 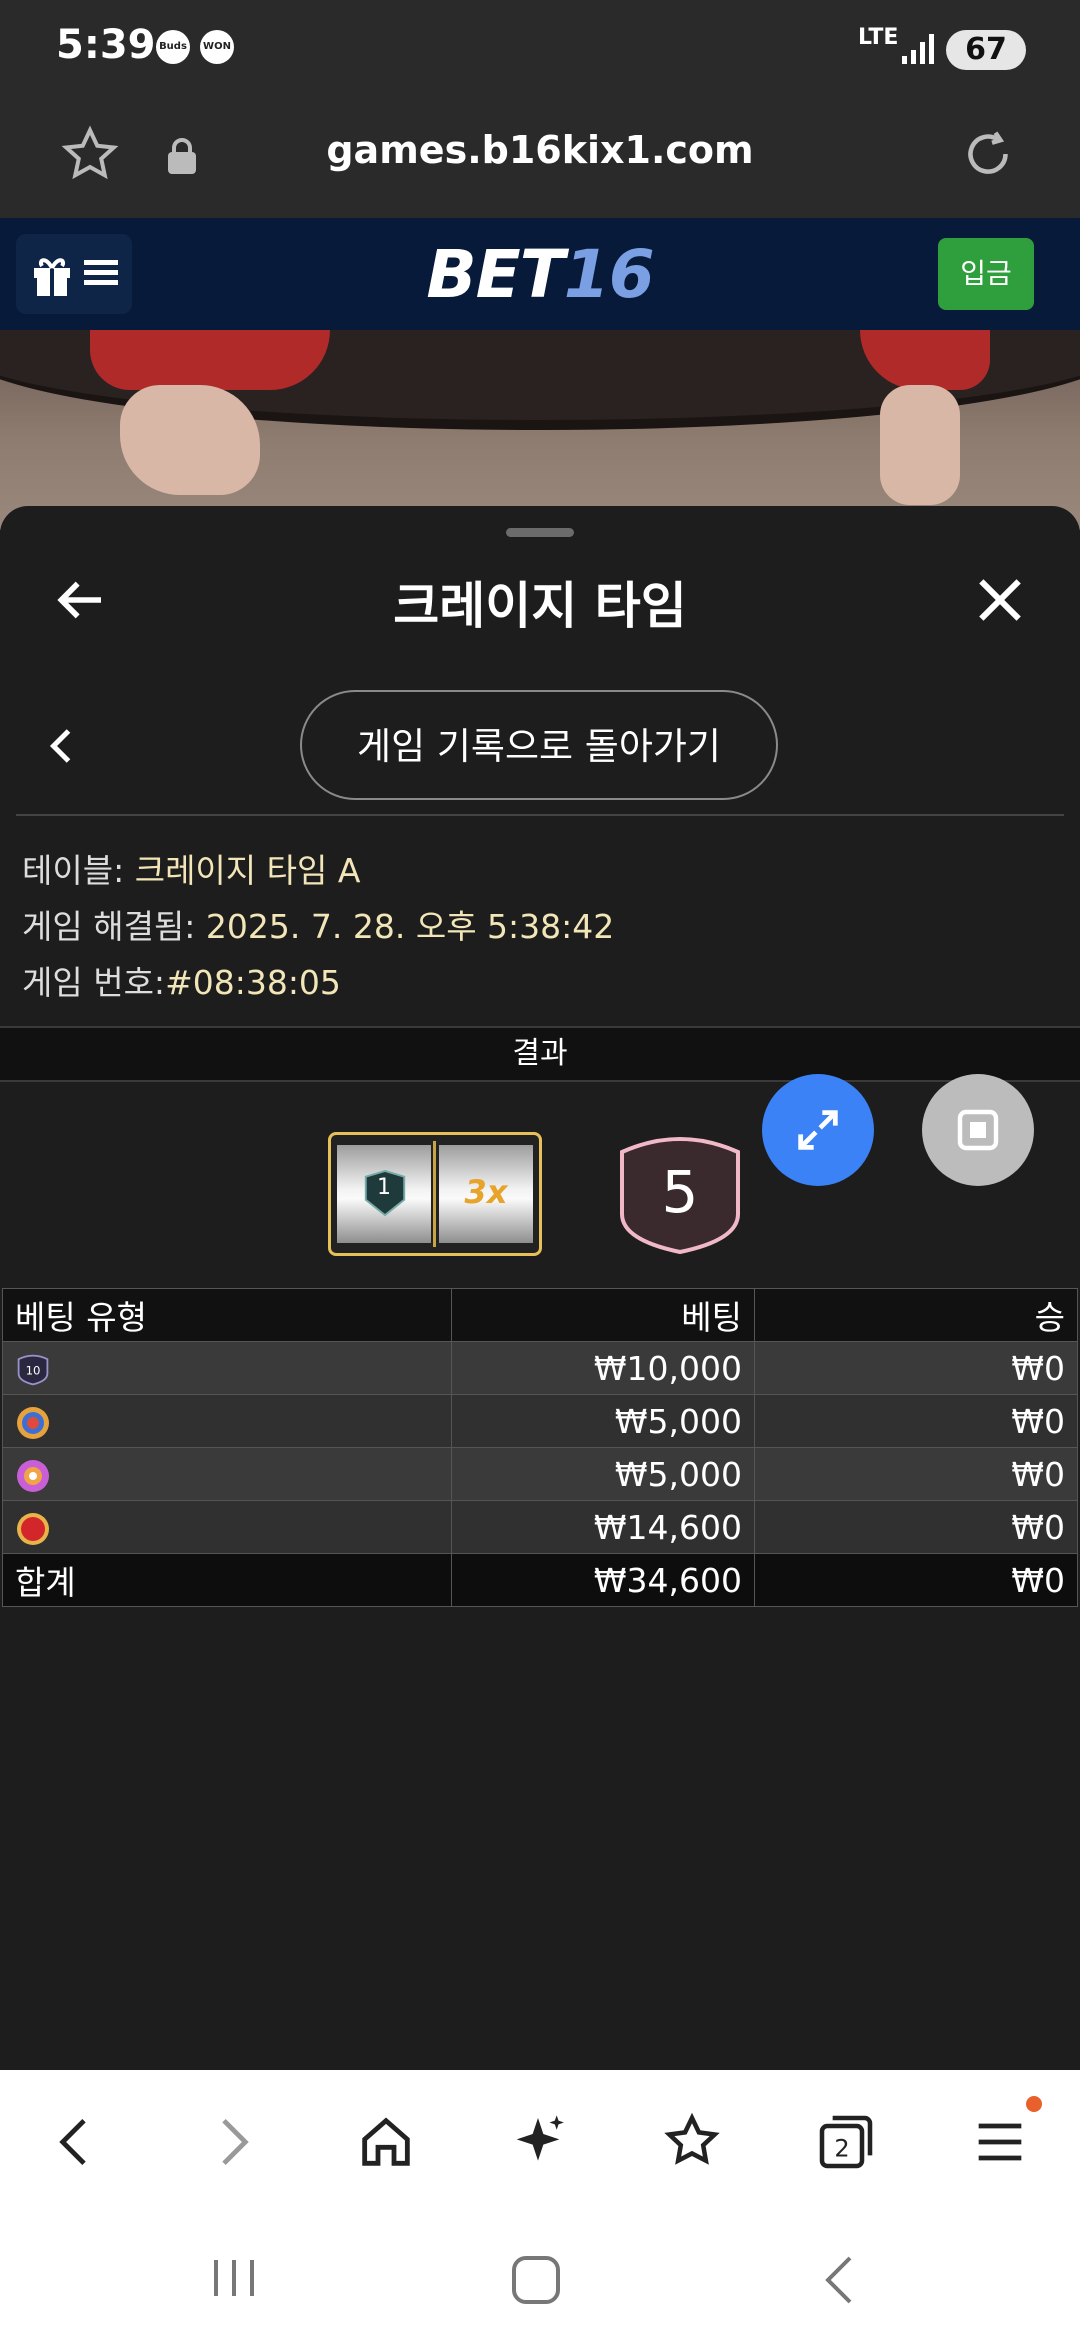 What do you see at coordinates (76, 2142) in the screenshot?
I see `nav-back-icon` at bounding box center [76, 2142].